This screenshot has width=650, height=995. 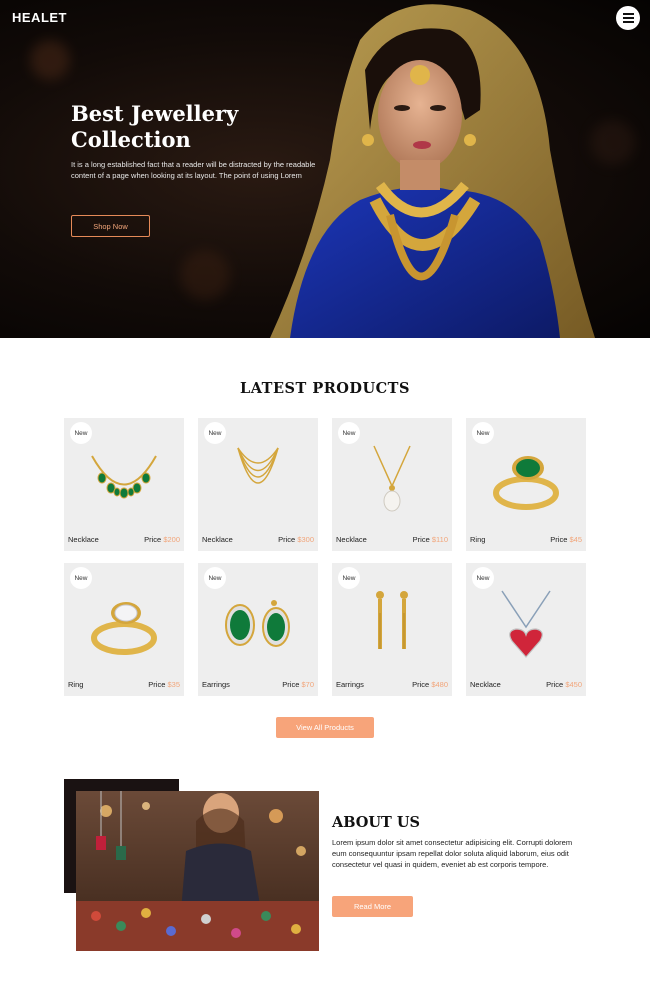 What do you see at coordinates (197, 871) in the screenshot?
I see `about-market-photo` at bounding box center [197, 871].